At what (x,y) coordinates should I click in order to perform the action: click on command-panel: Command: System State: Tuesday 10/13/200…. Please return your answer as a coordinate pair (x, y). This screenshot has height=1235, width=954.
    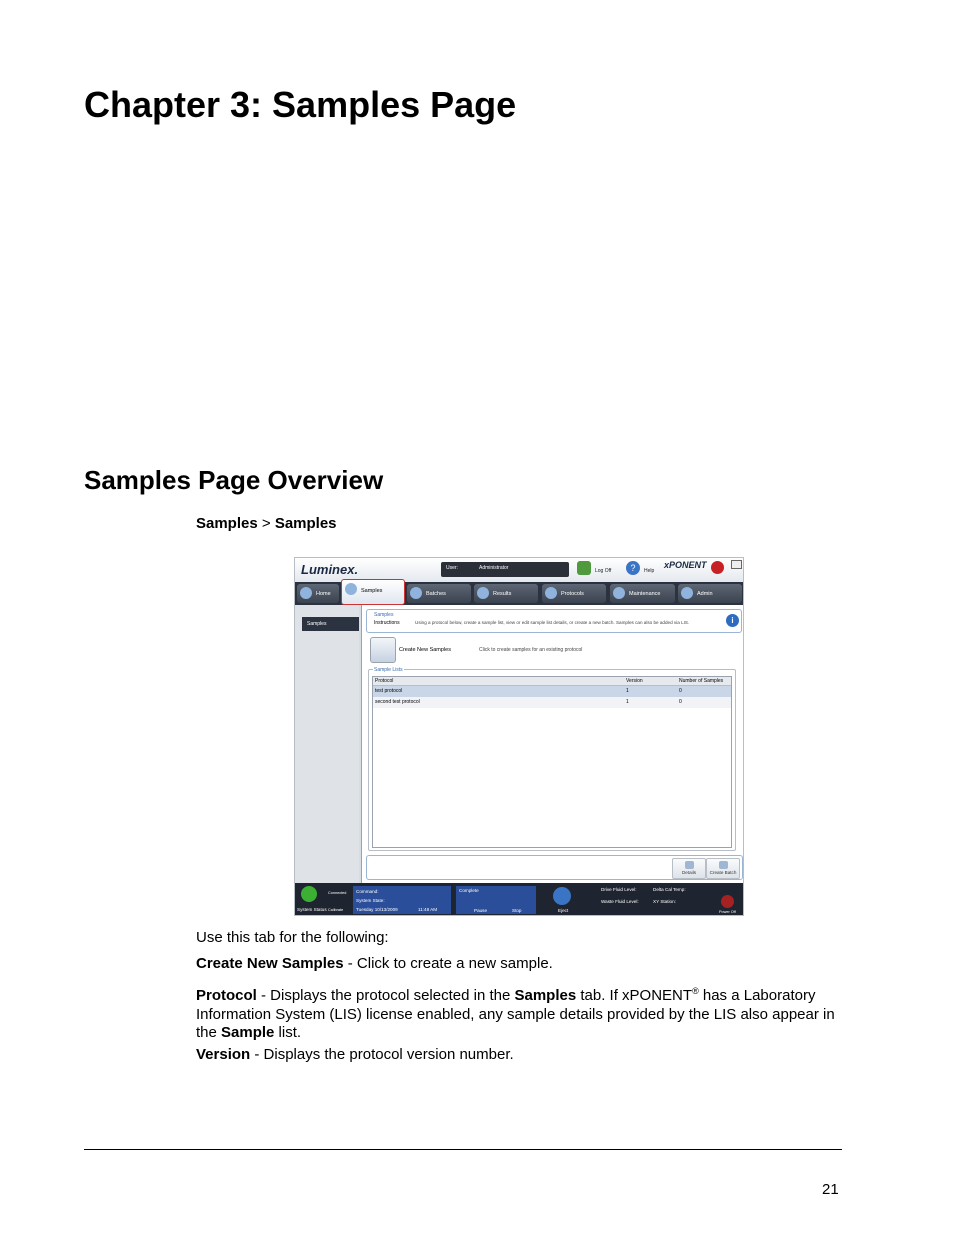
    Looking at the image, I should click on (402, 900).